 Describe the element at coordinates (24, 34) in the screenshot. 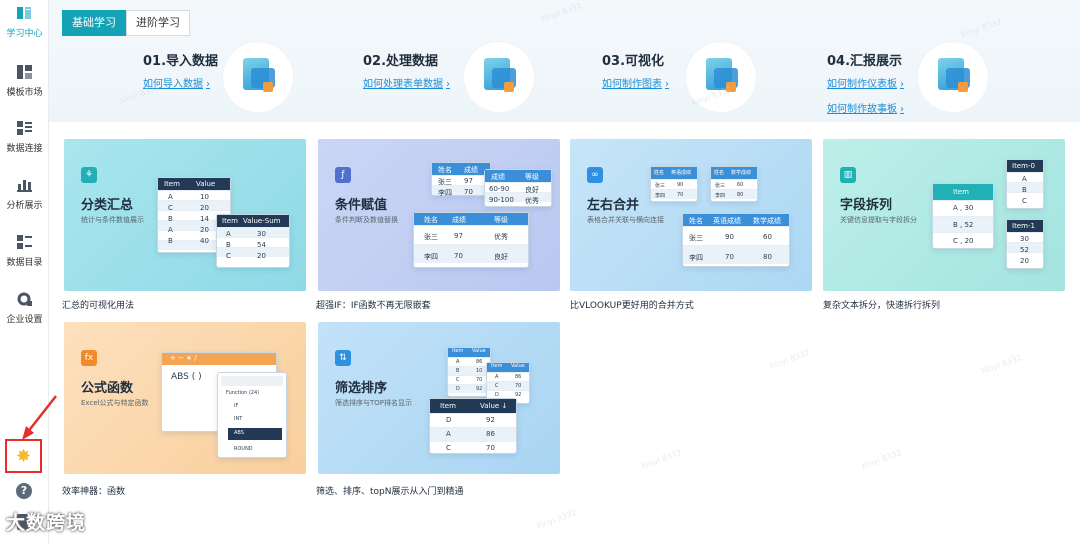

I see `sidebar-item-label: 学习中心` at that location.